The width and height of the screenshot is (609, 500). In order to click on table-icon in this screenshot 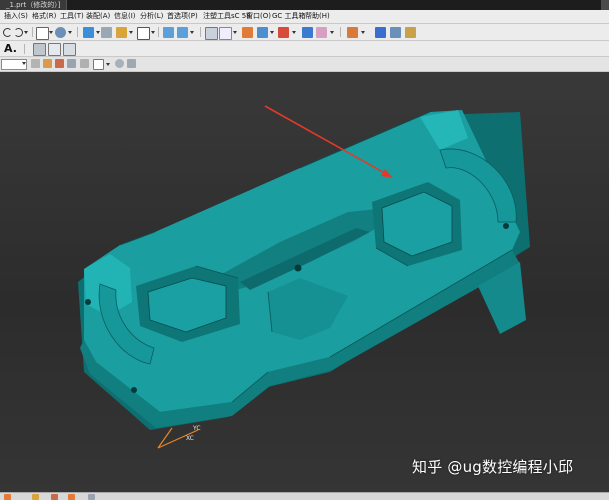, I will do `click(410, 32)`.